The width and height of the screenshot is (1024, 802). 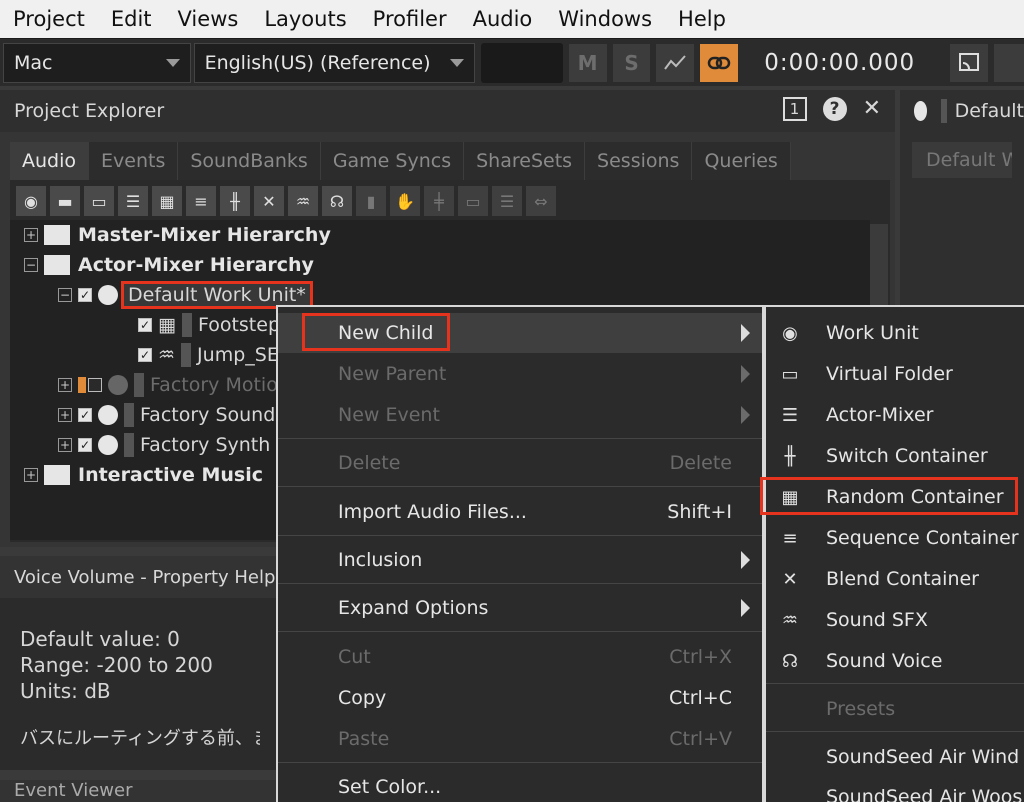 What do you see at coordinates (50, 161) in the screenshot?
I see `tab-audio: Audio` at bounding box center [50, 161].